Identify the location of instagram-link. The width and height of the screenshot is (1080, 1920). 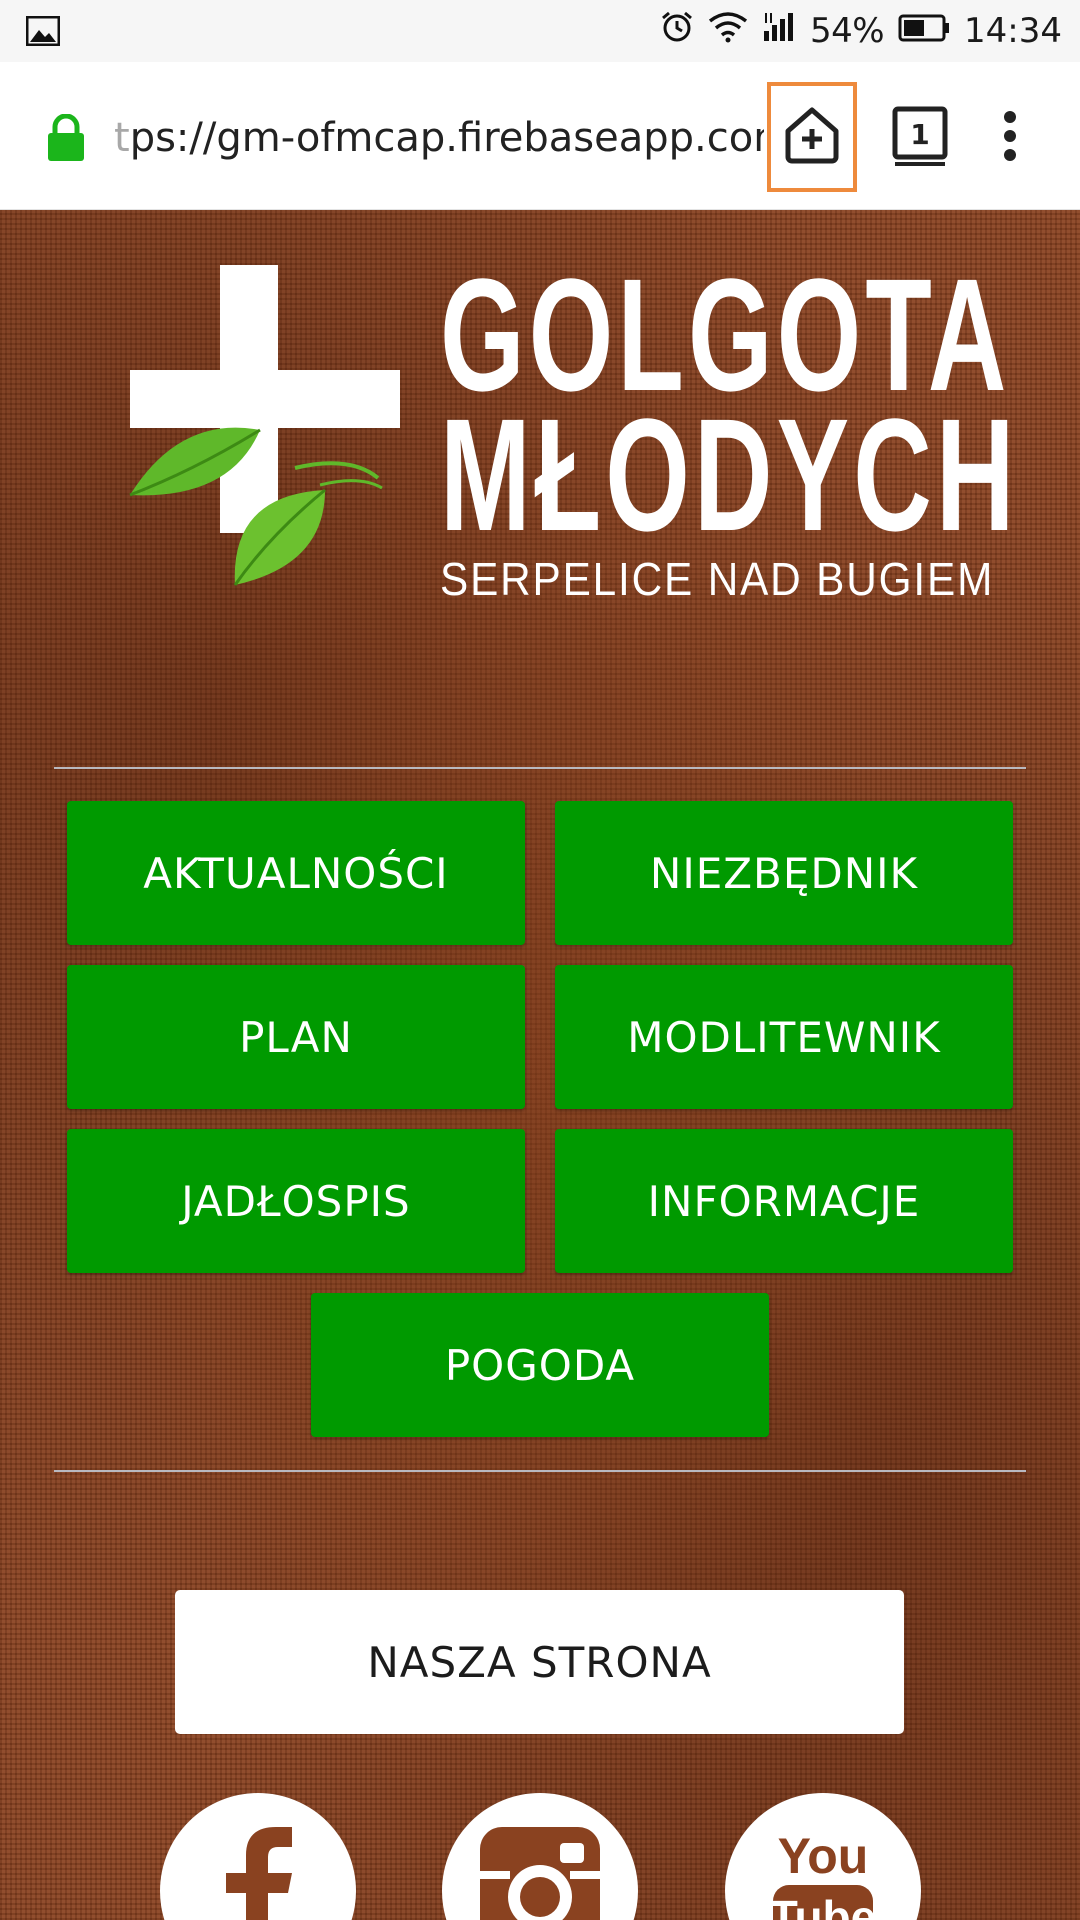
(540, 1856).